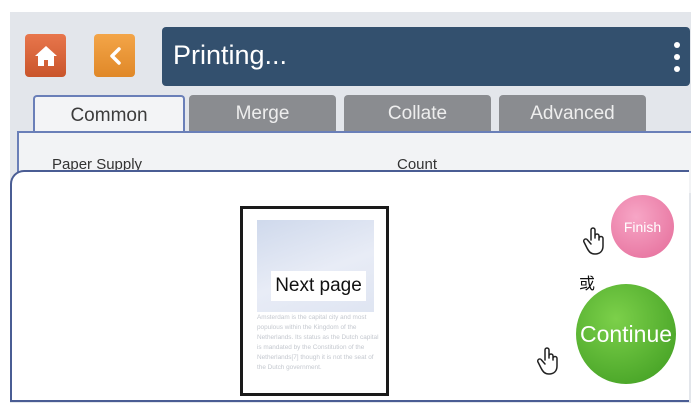  What do you see at coordinates (587, 283) in the screenshot?
I see `or-label: 或` at bounding box center [587, 283].